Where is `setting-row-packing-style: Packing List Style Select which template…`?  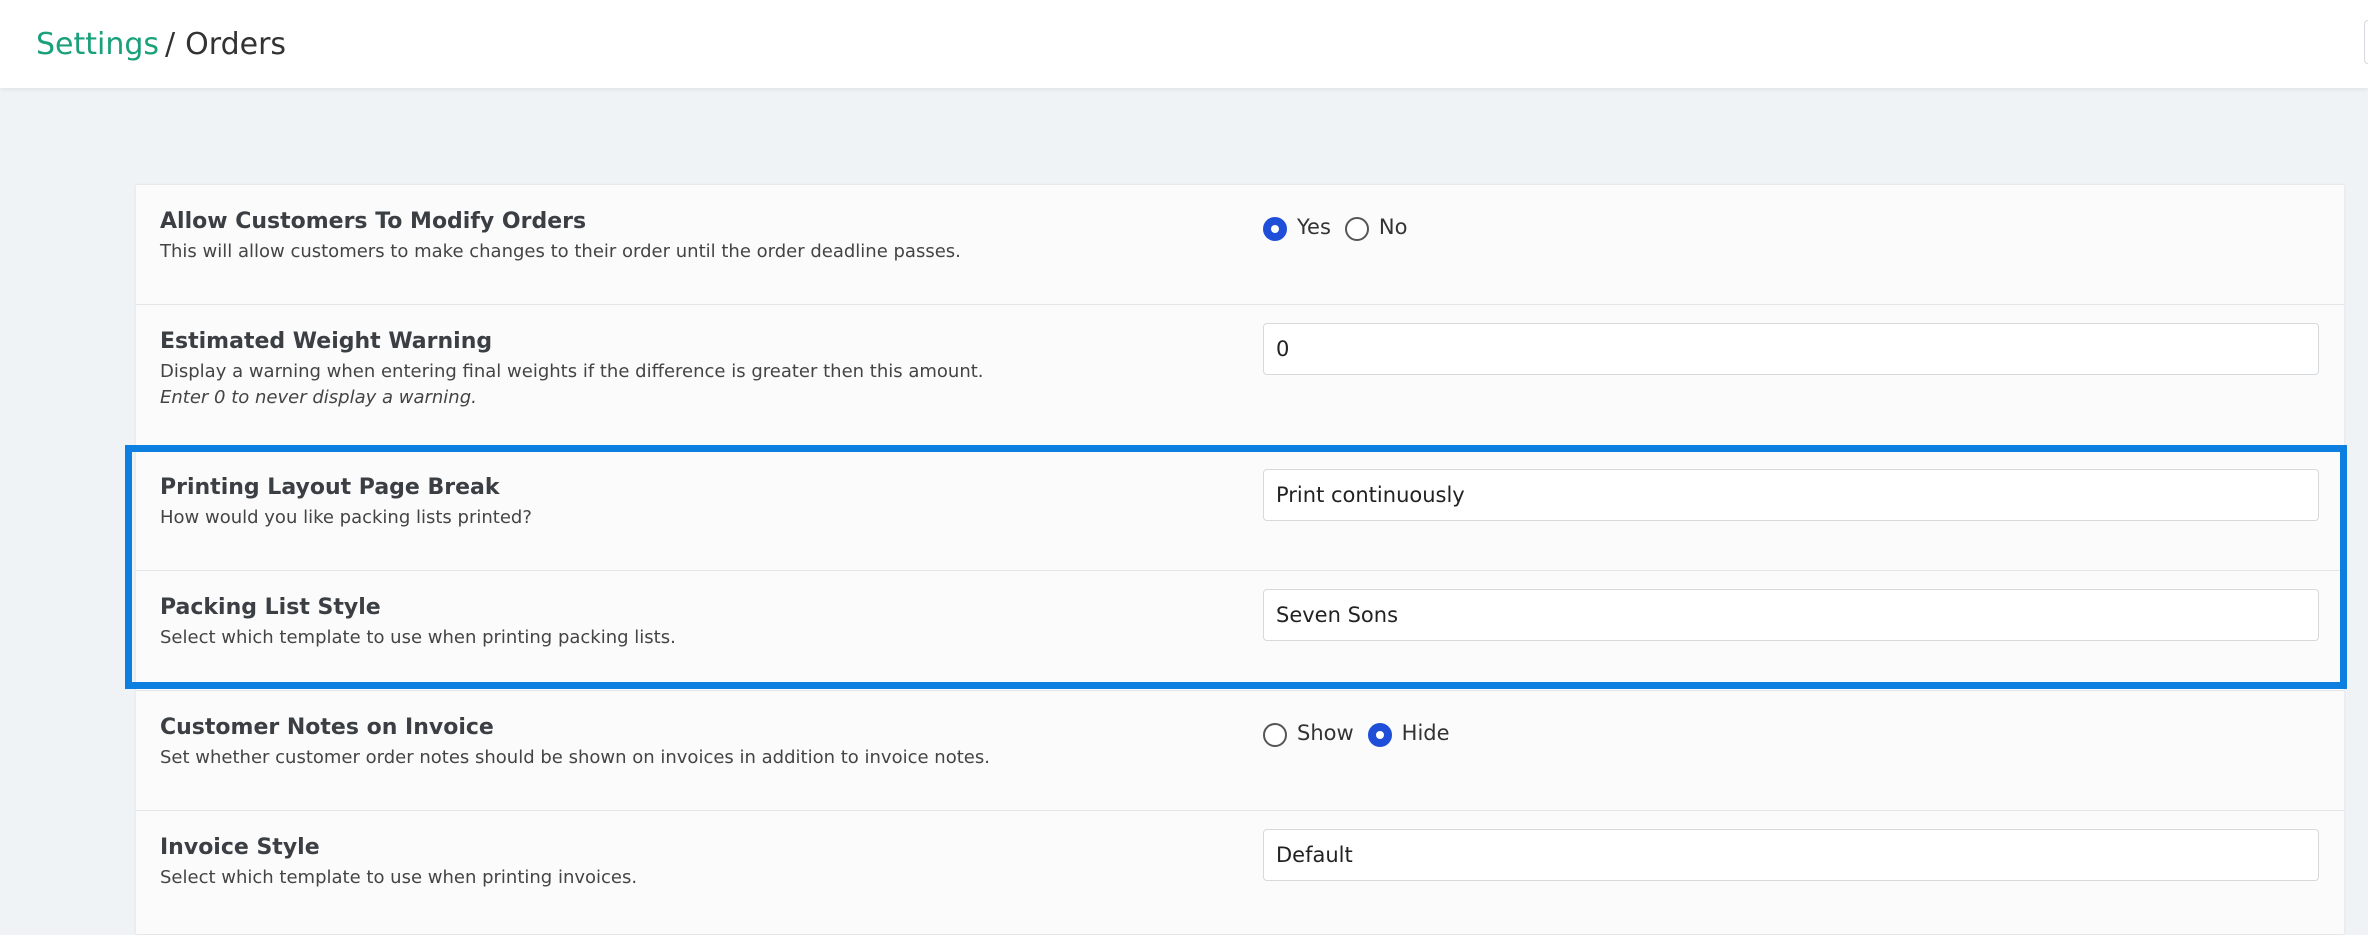
setting-row-packing-style: Packing List Style Select which template… is located at coordinates (1240, 631).